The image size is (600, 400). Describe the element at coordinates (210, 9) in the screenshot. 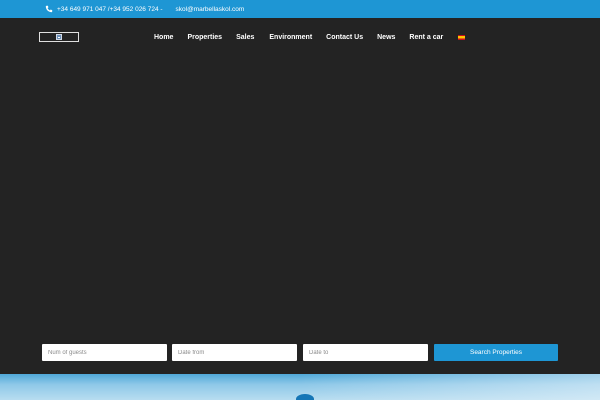

I see `email-link: skol@marbellaskol.com` at that location.